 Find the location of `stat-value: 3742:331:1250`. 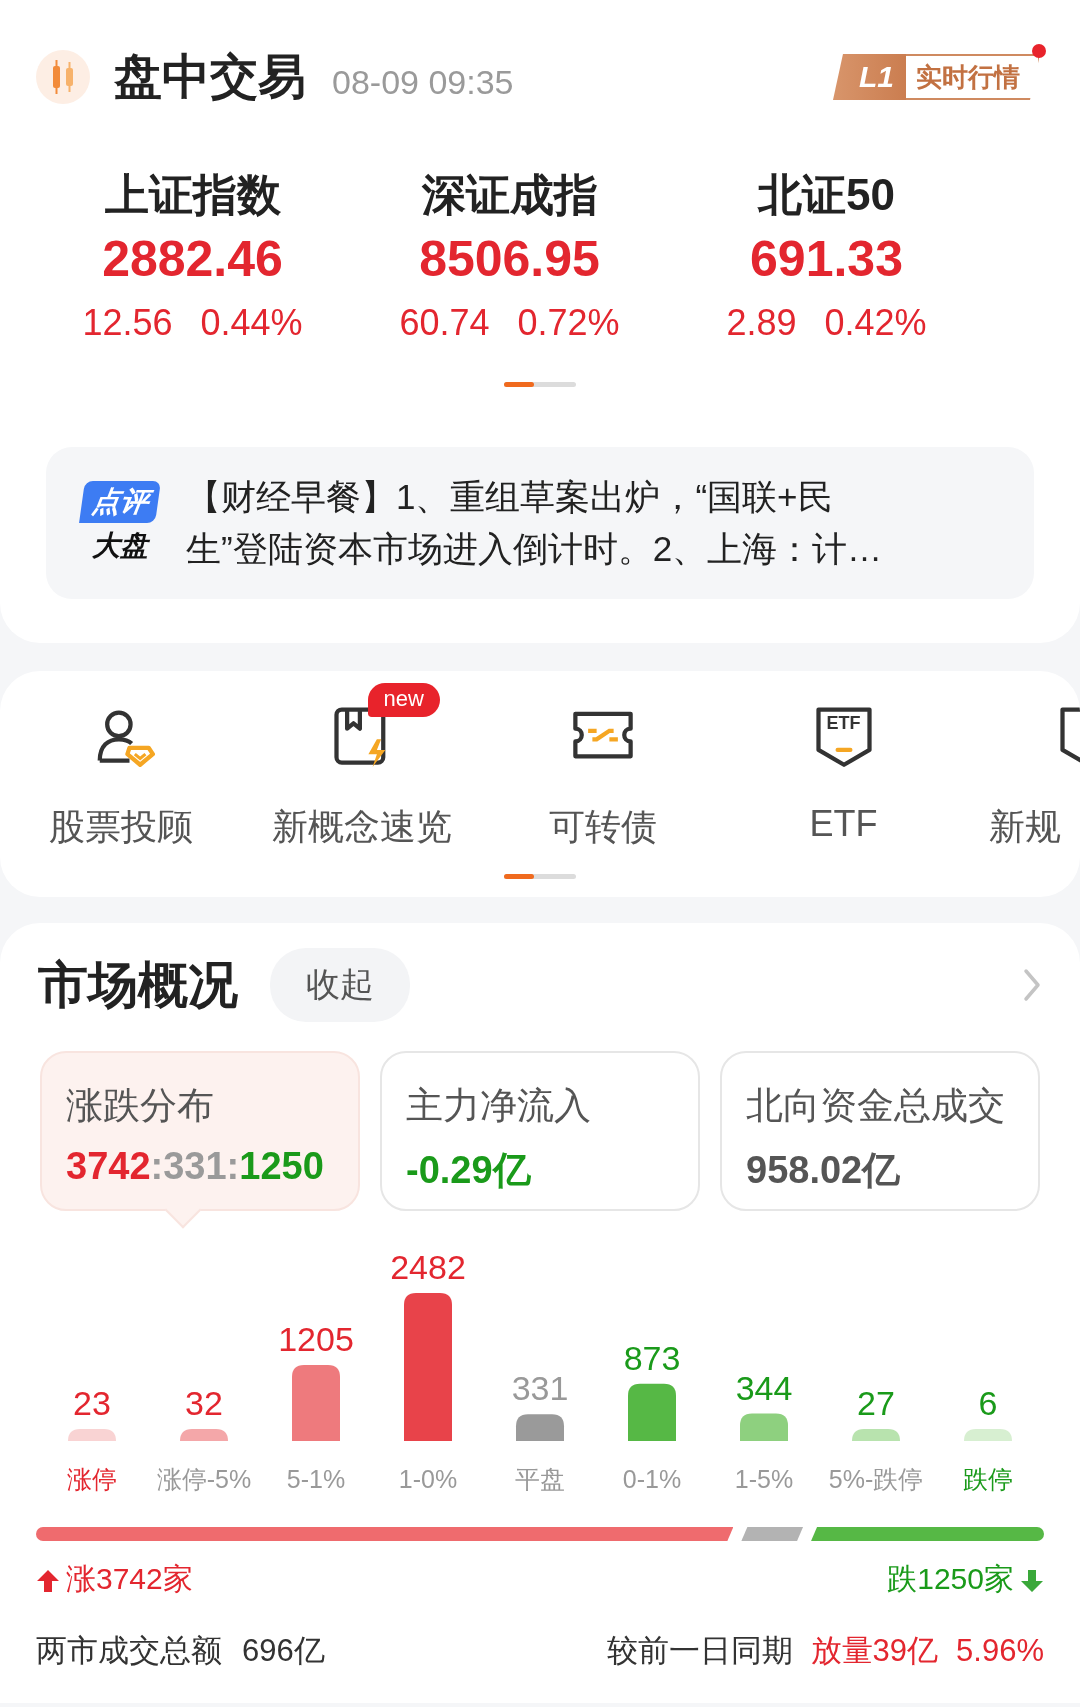

stat-value: 3742:331:1250 is located at coordinates (195, 1166).